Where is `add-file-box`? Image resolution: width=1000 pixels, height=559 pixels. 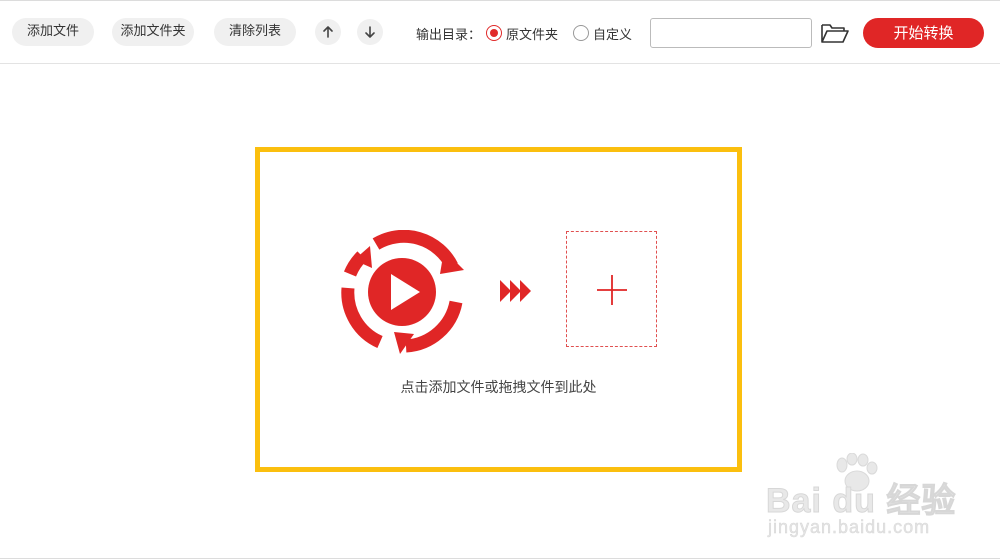 add-file-box is located at coordinates (611, 289).